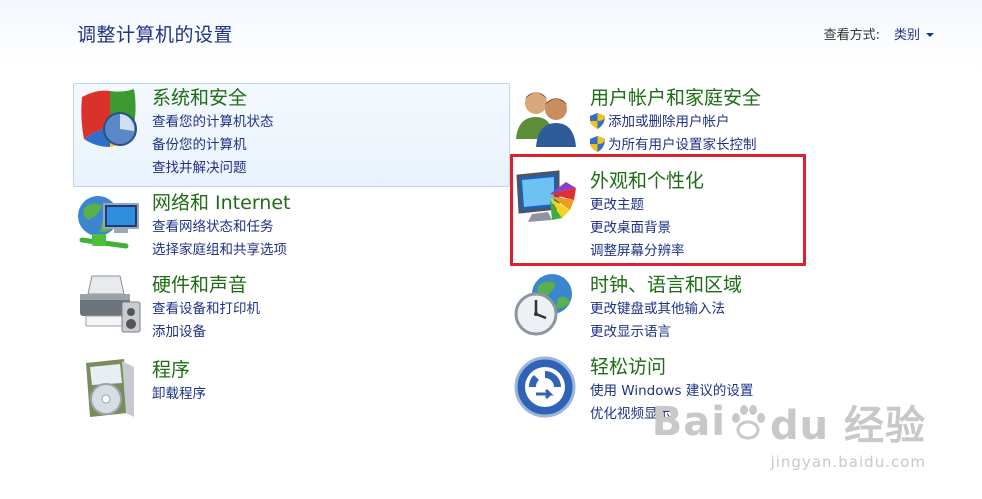 The image size is (982, 499). I want to click on page-title: 调整计算机的设置, so click(155, 35).